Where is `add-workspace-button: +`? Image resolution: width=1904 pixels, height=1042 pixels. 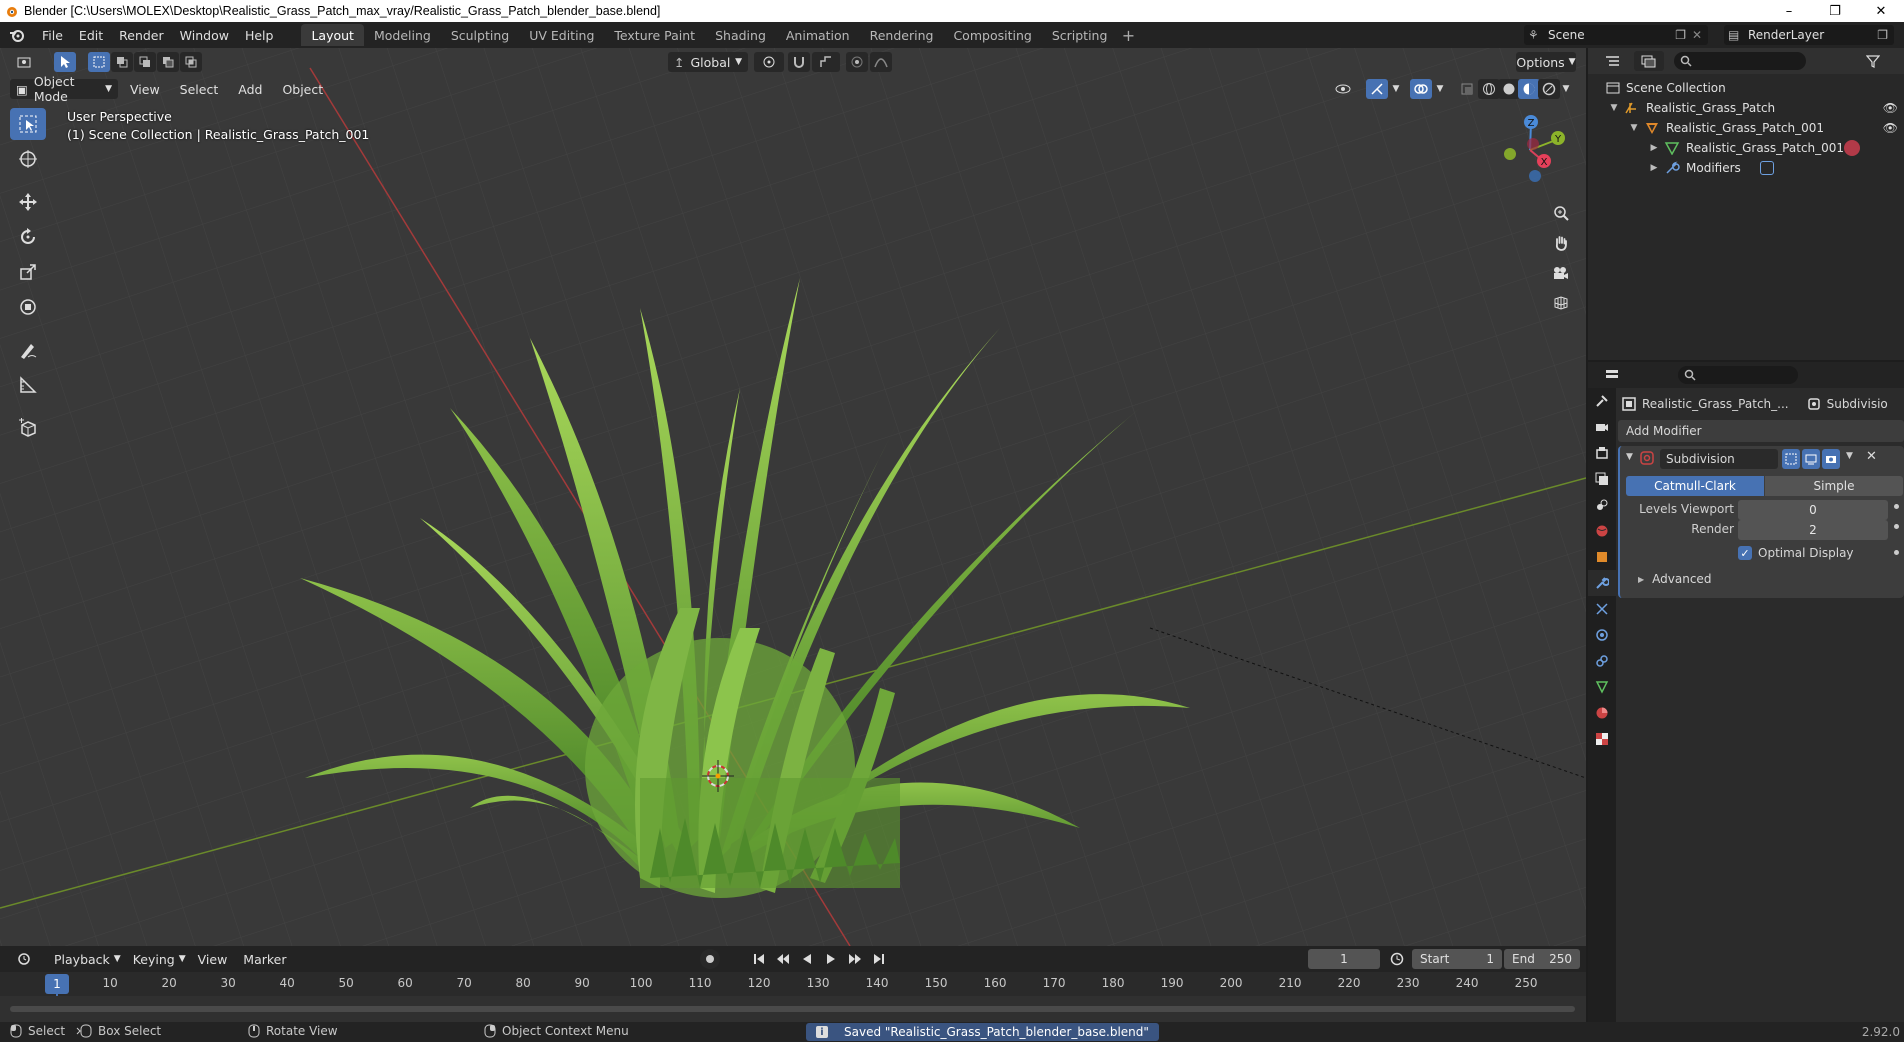 add-workspace-button: + is located at coordinates (1128, 35).